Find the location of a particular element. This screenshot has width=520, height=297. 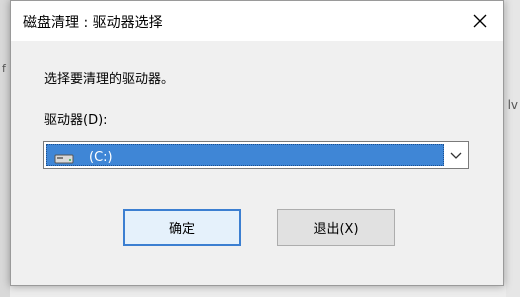

background-window-left: f is located at coordinates (5, 148).